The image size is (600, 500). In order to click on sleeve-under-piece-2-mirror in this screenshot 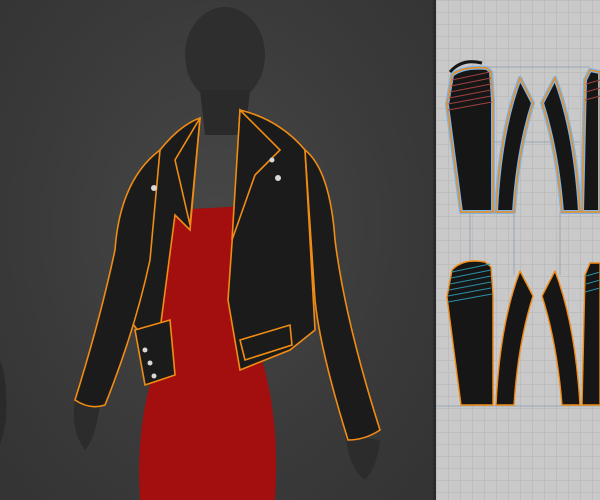, I will do `click(561, 338)`.